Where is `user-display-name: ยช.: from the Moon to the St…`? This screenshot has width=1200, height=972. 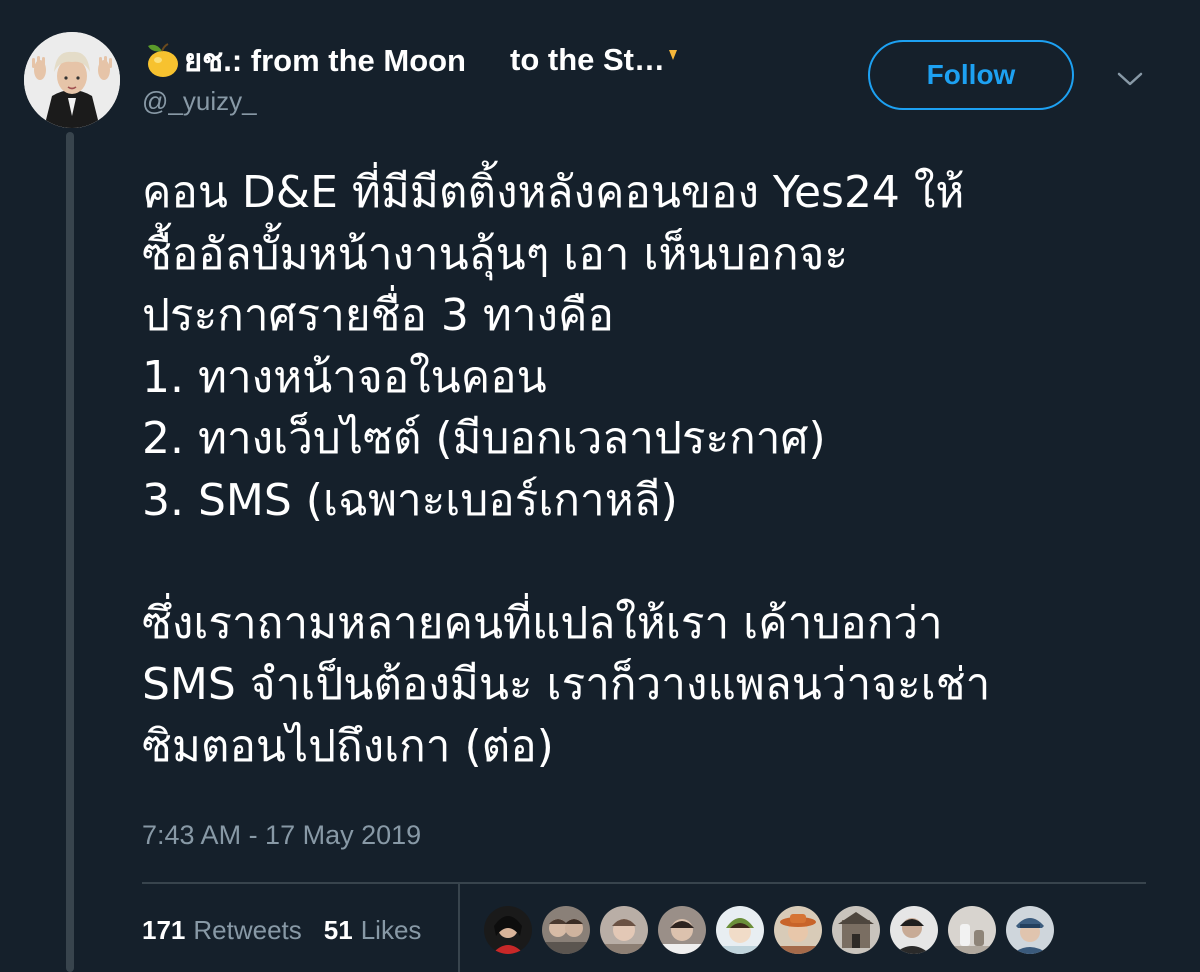
user-display-name: ยช.: from the Moon to the St… is located at coordinates (410, 60).